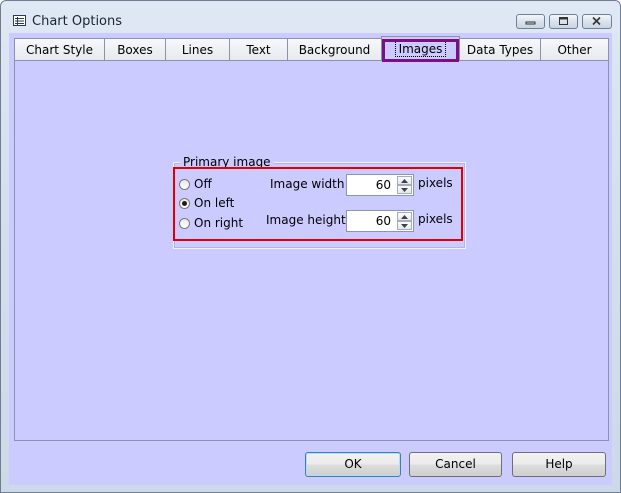 The image size is (621, 493). Describe the element at coordinates (353, 464) in the screenshot. I see `ok-button: OK` at that location.